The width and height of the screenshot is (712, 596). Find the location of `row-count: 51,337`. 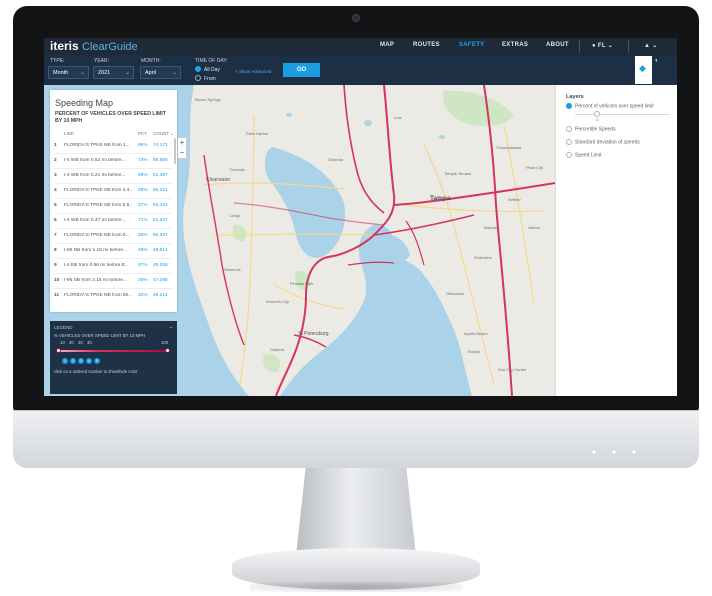

row-count: 51,337 is located at coordinates (160, 220).